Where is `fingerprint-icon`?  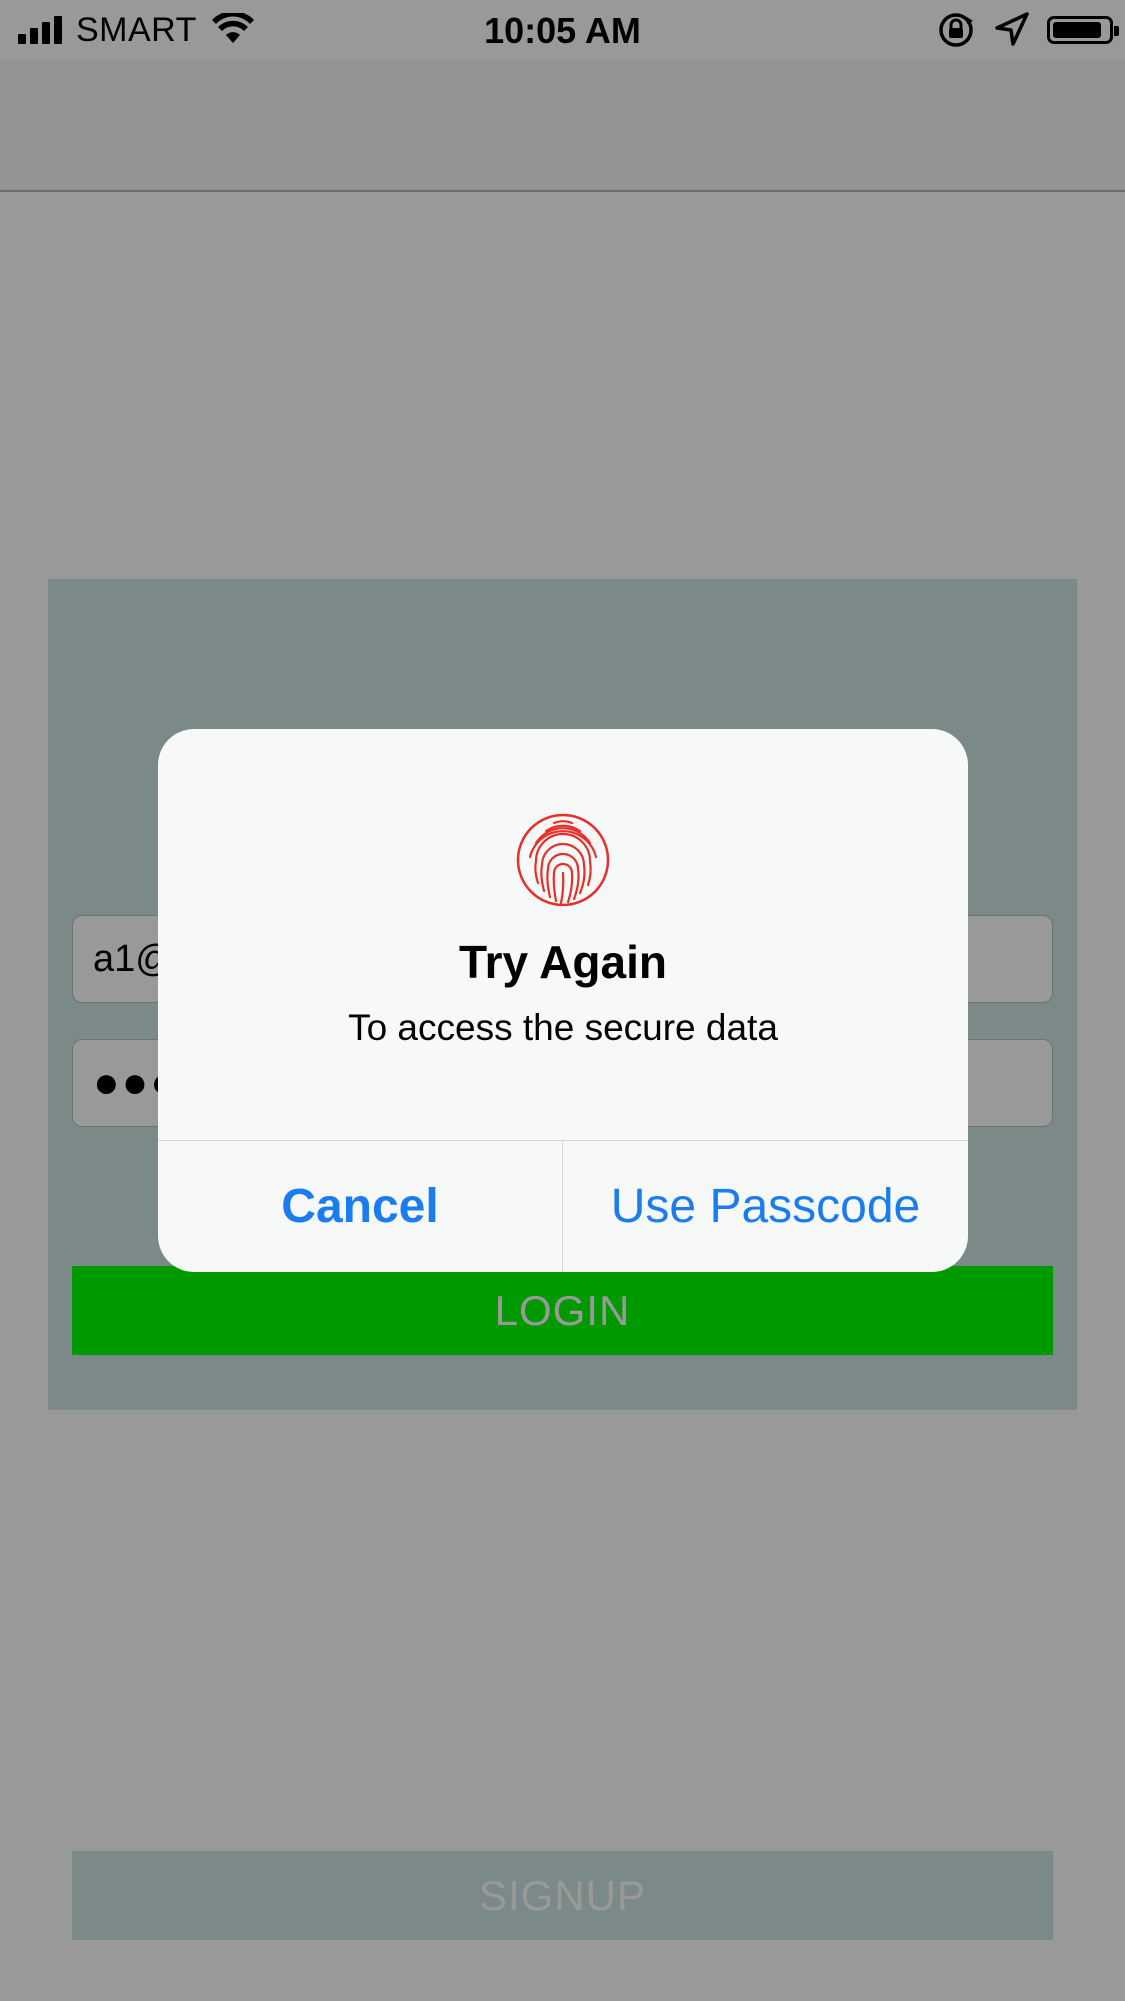 fingerprint-icon is located at coordinates (563, 860).